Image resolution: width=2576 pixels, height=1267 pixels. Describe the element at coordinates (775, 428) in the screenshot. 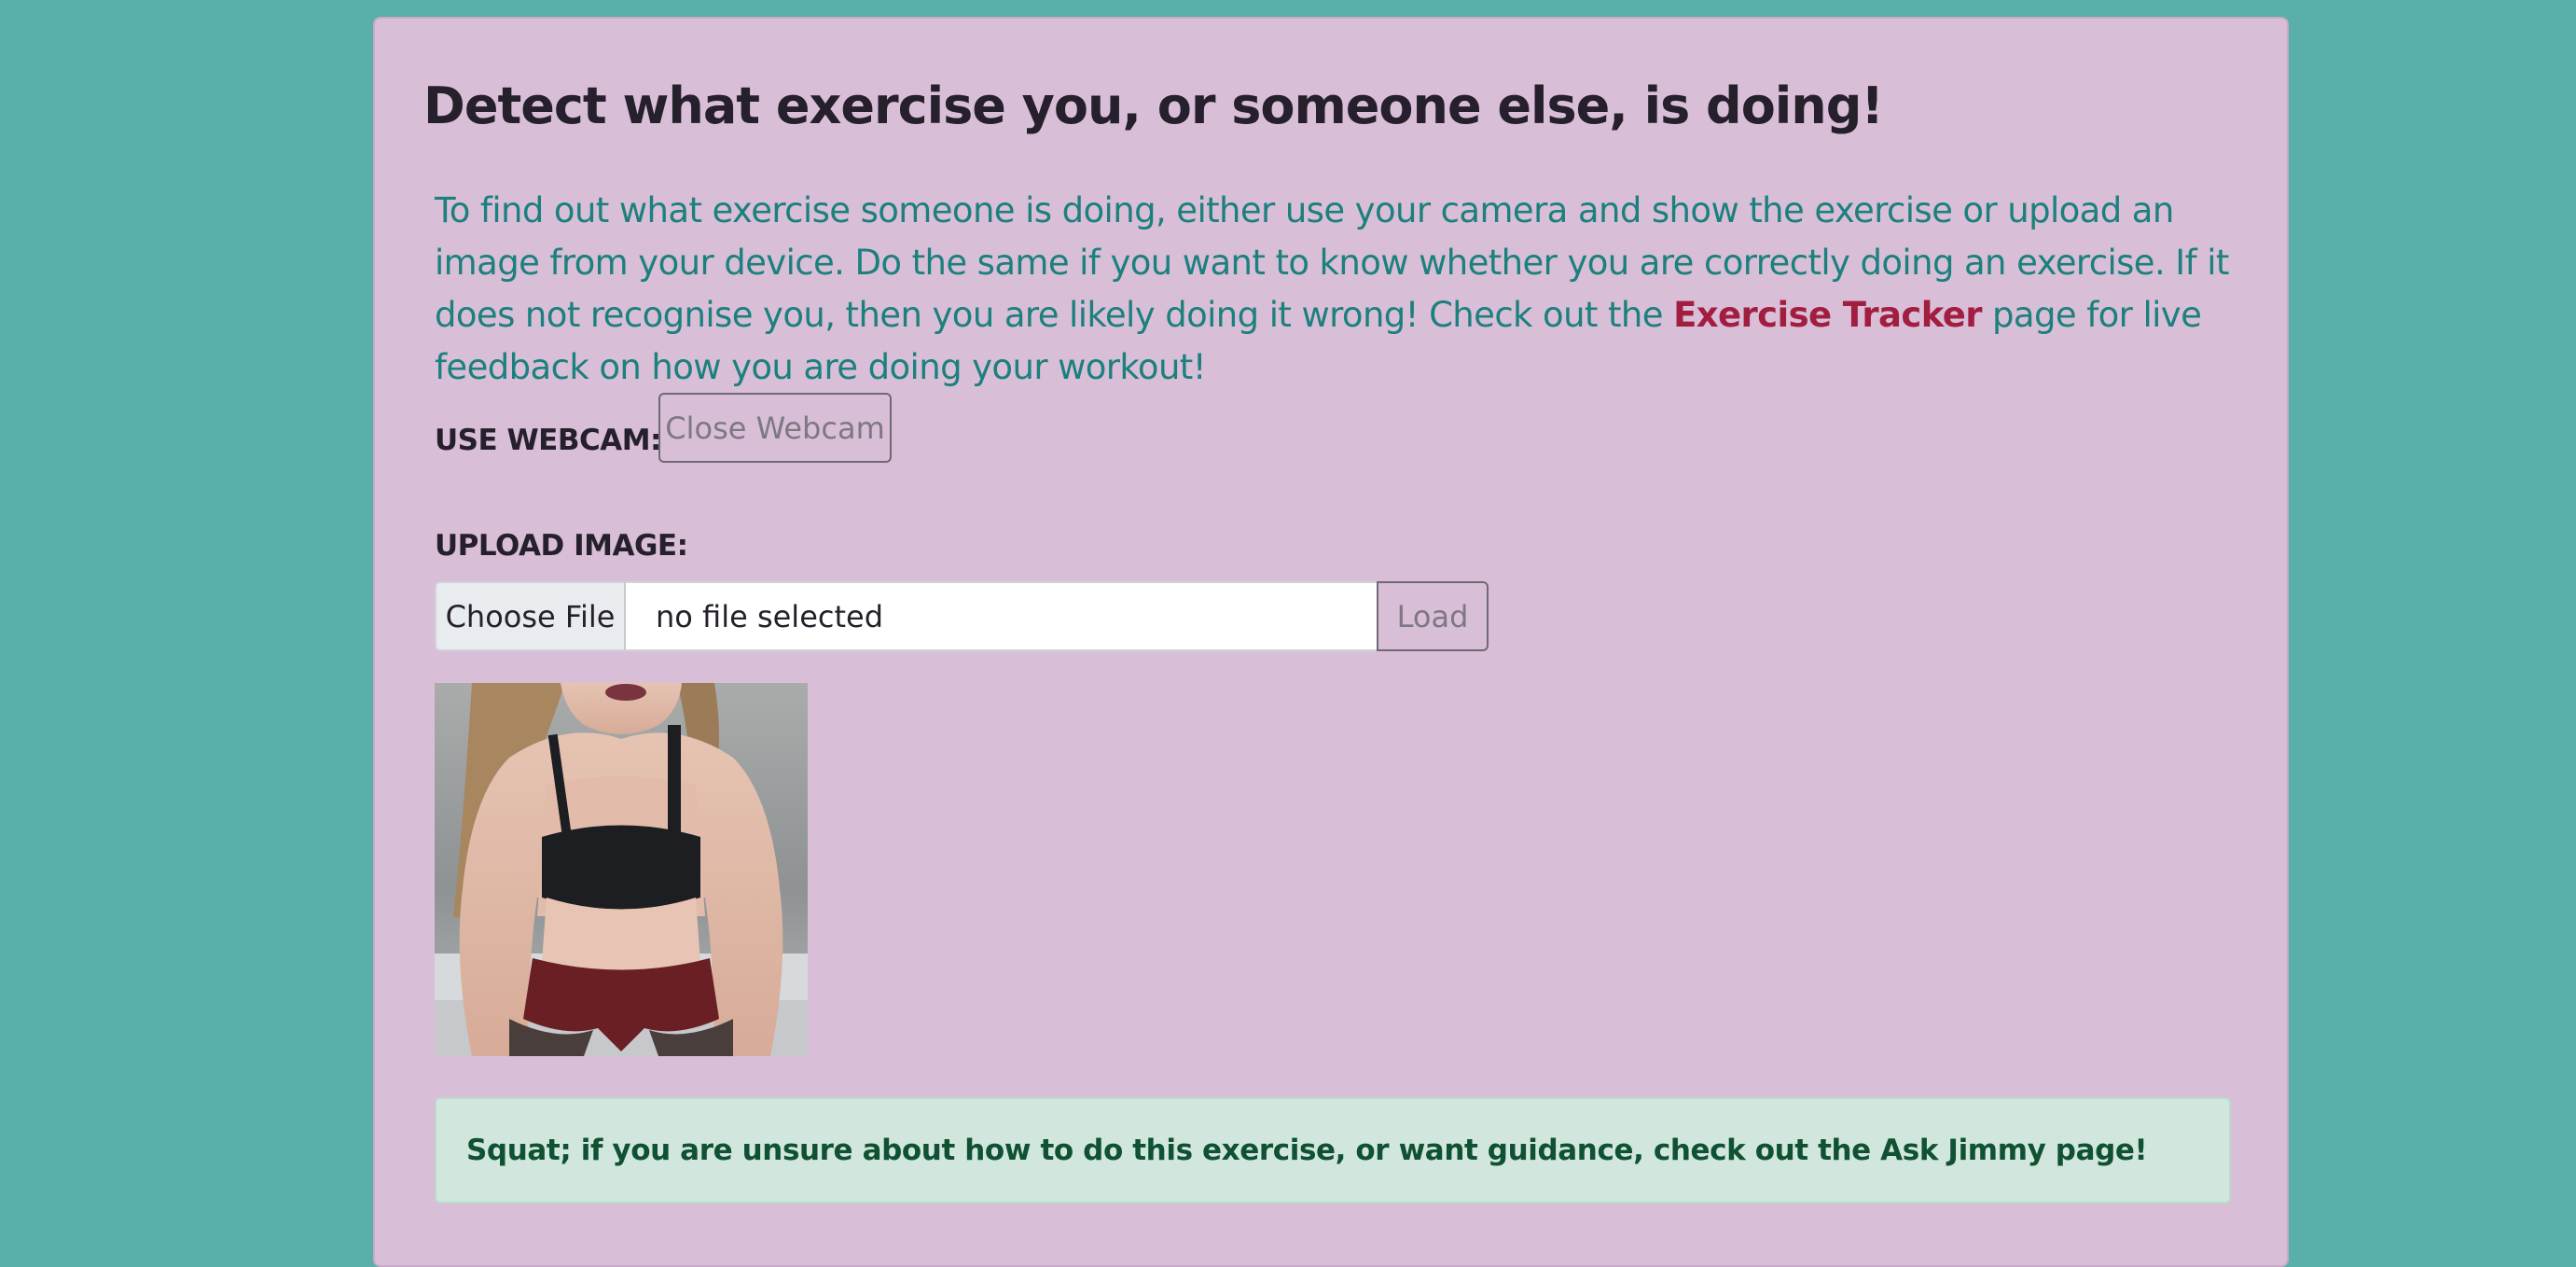

I see `close-webcam-button: Close Webcam` at that location.